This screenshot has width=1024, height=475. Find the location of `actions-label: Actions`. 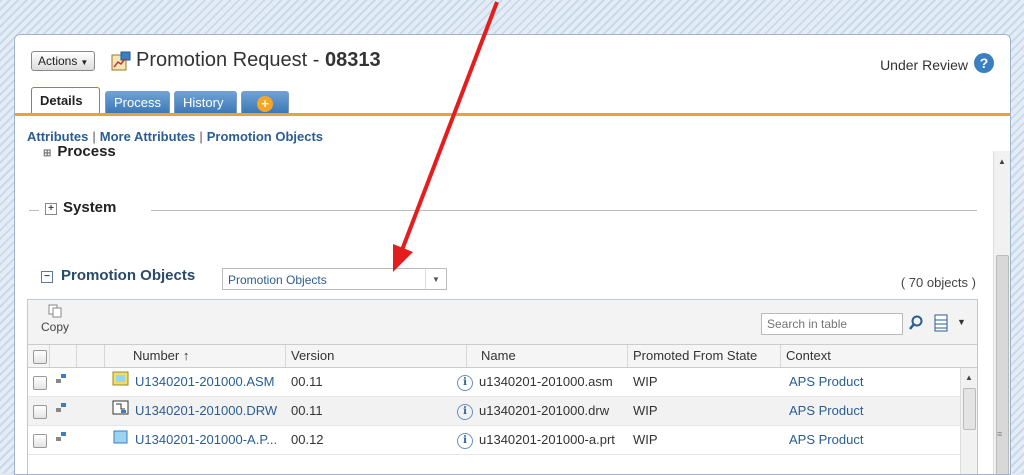

actions-label: Actions is located at coordinates (58, 61).